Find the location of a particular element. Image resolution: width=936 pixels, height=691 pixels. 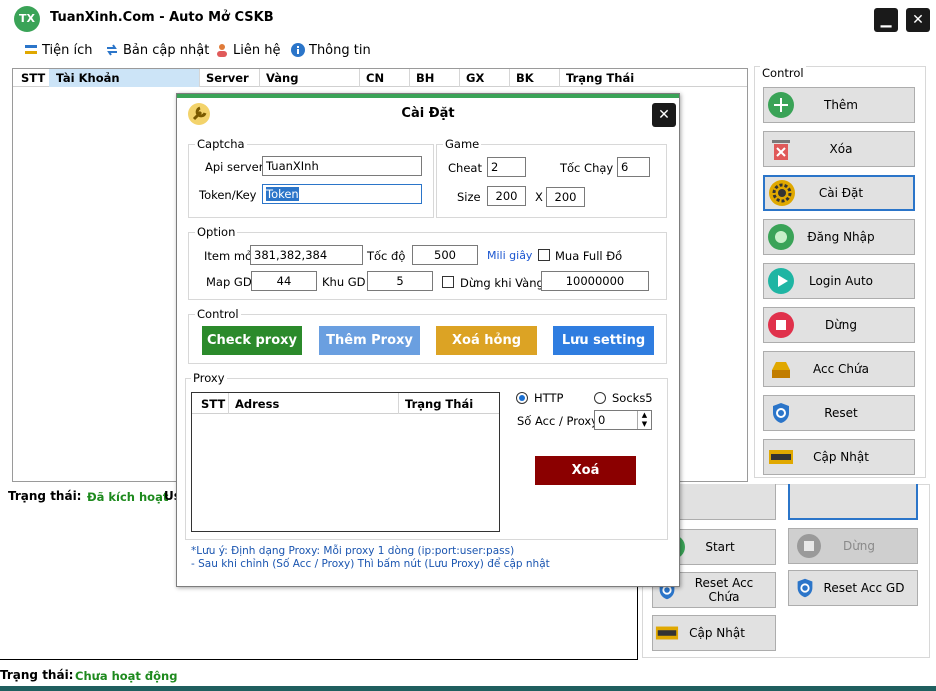

buy-full-checkbox is located at coordinates (544, 255).